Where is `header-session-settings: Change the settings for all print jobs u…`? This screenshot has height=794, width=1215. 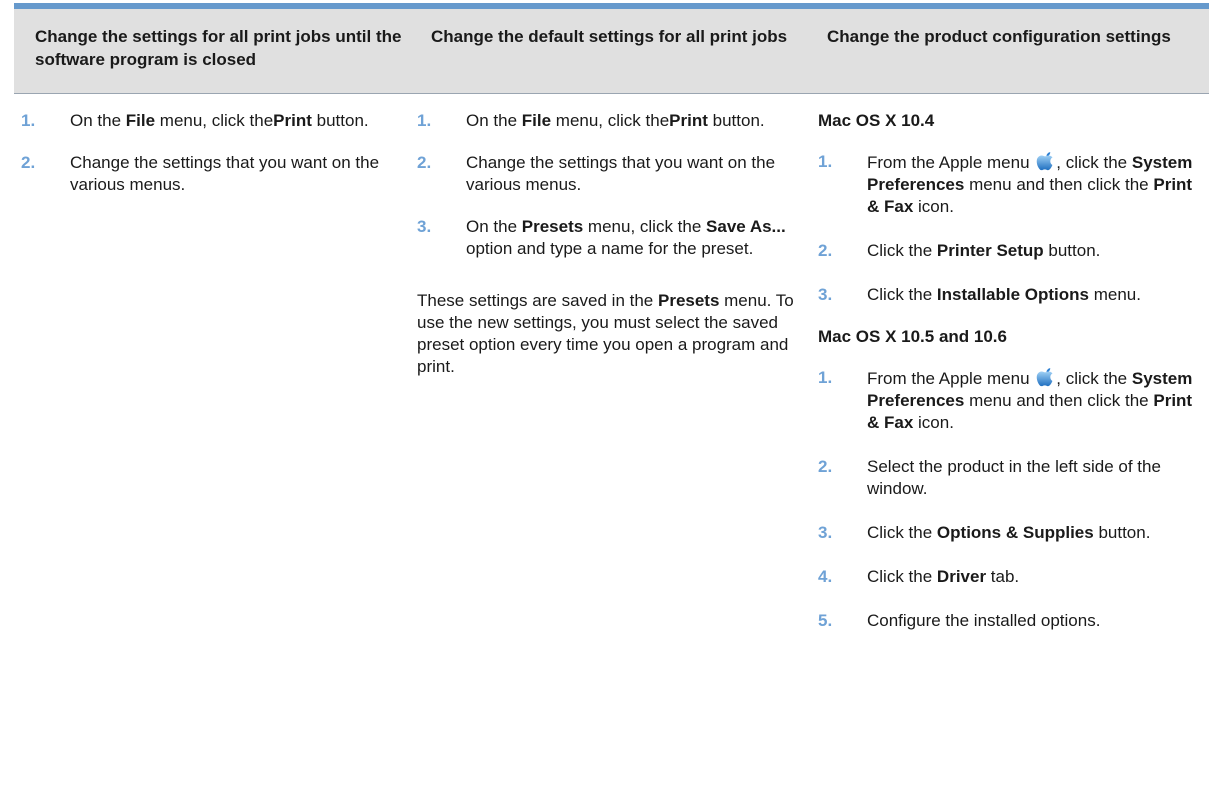
header-session-settings: Change the settings for all print jobs u… is located at coordinates (218, 48).